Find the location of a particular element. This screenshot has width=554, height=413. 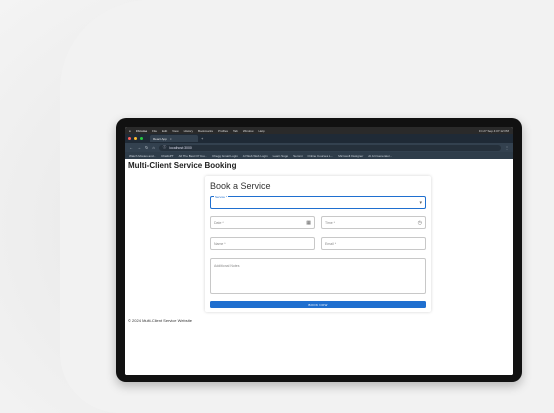

bookmark-item: AI Web Web Login is located at coordinates (255, 156).